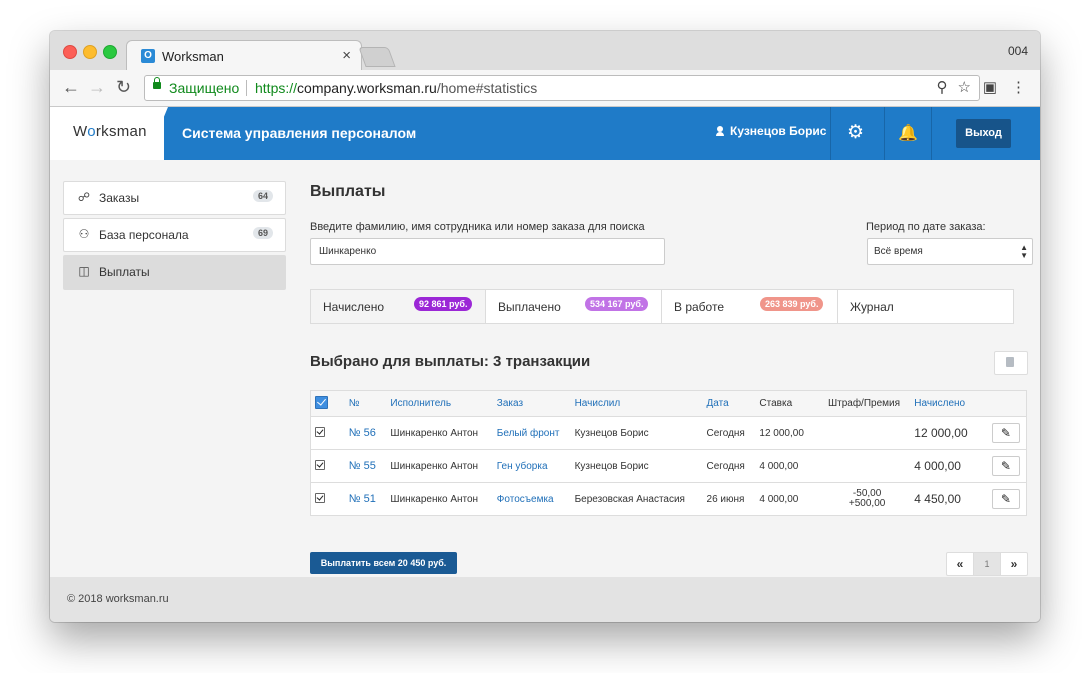 The height and width of the screenshot is (673, 1082). Describe the element at coordinates (91, 131) in the screenshot. I see `brand-o: o` at that location.